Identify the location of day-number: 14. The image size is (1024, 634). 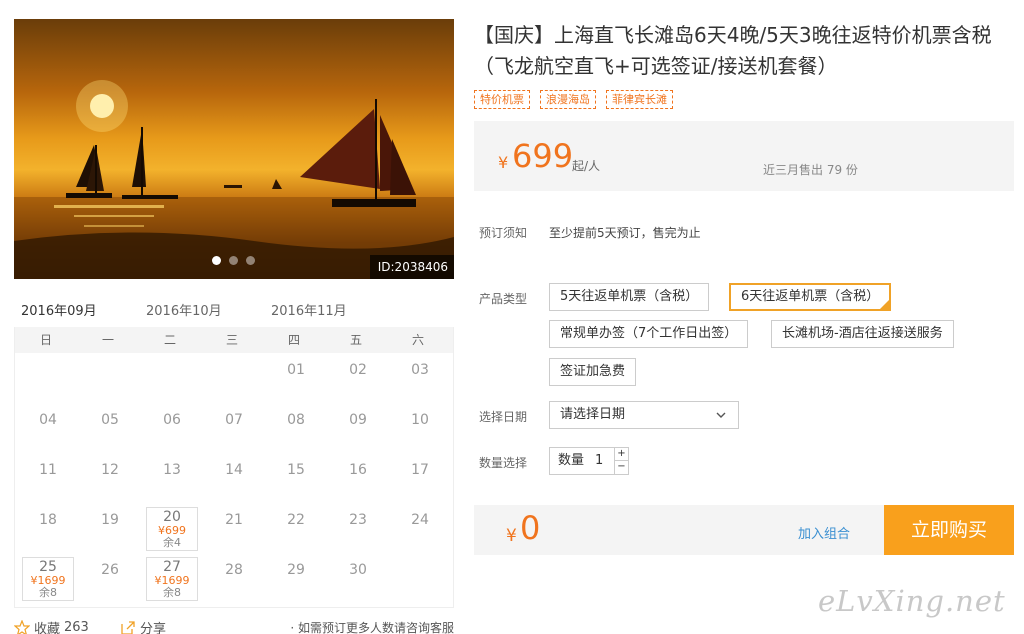
(234, 470).